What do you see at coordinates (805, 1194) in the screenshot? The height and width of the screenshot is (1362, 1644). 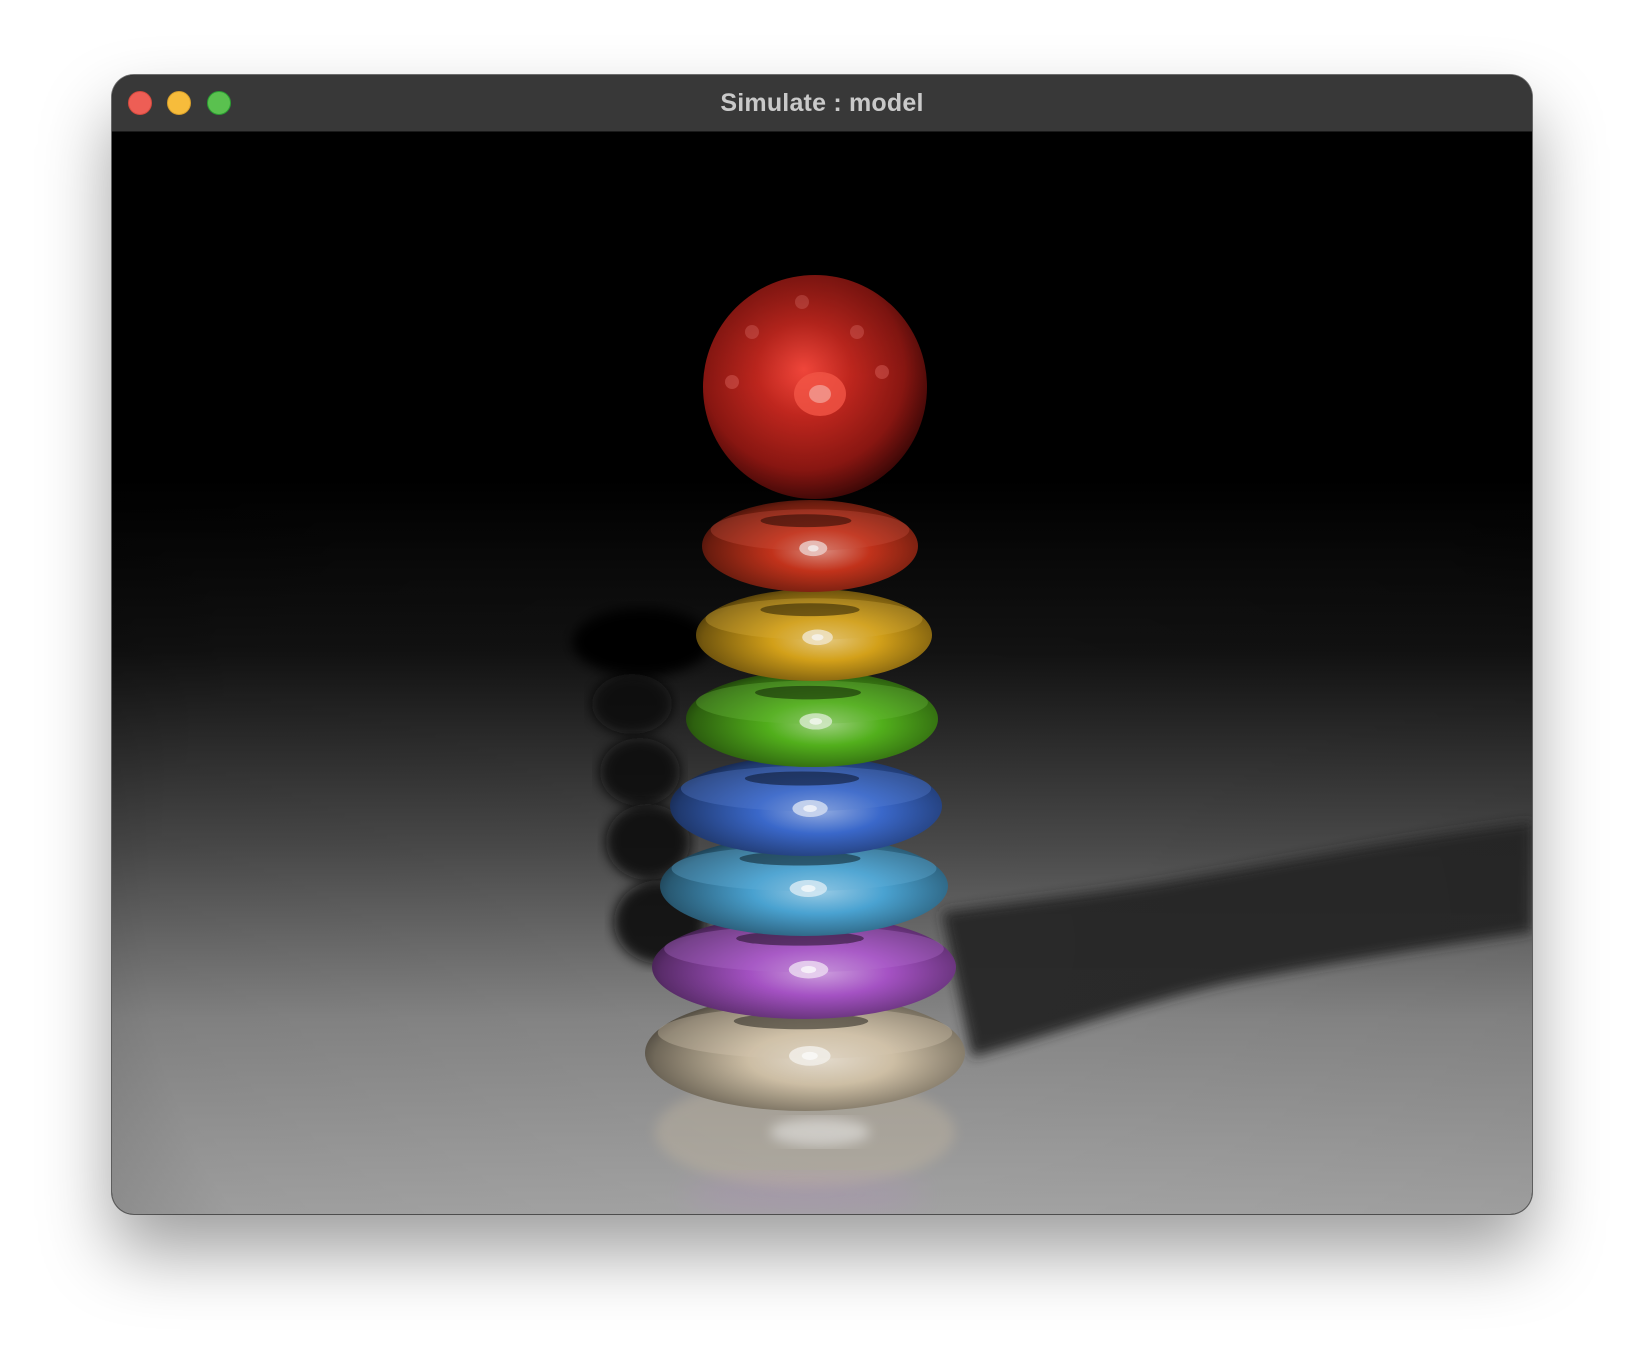 I see `reflection-ring` at bounding box center [805, 1194].